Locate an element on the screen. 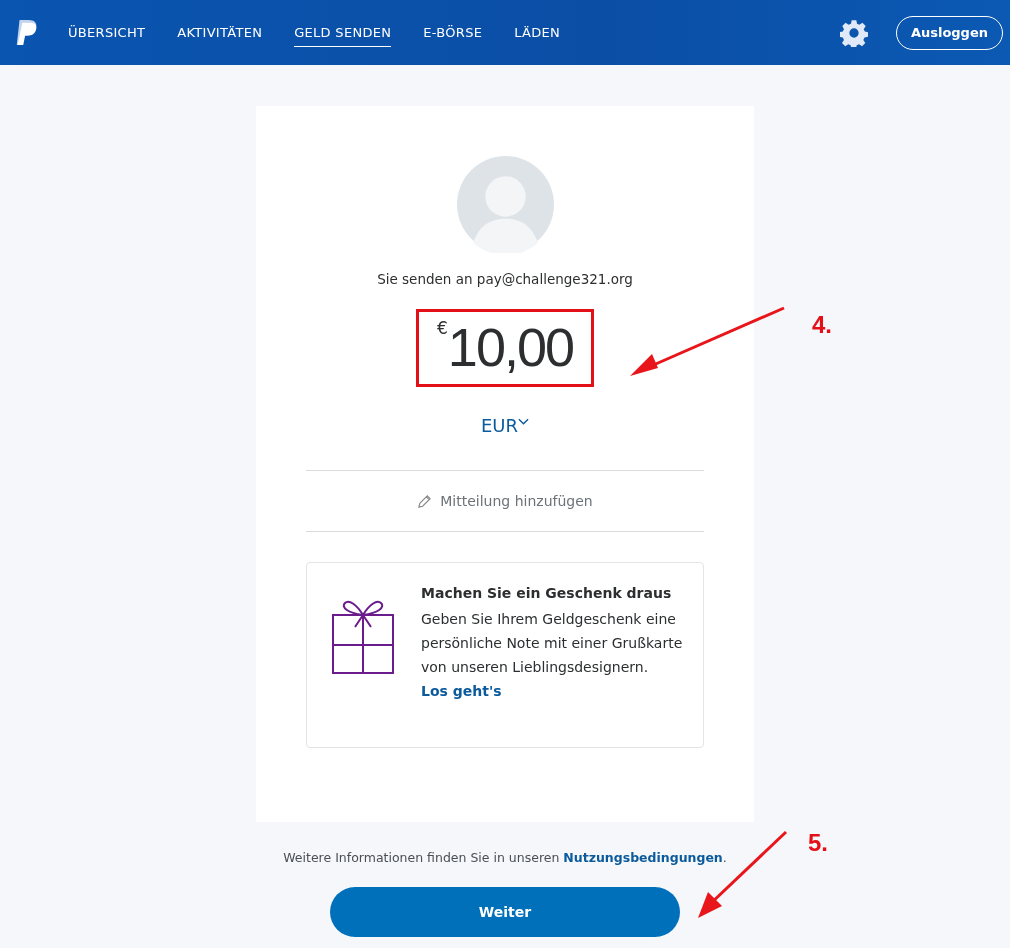  nav-tab: GELD SENDEN is located at coordinates (343, 32).